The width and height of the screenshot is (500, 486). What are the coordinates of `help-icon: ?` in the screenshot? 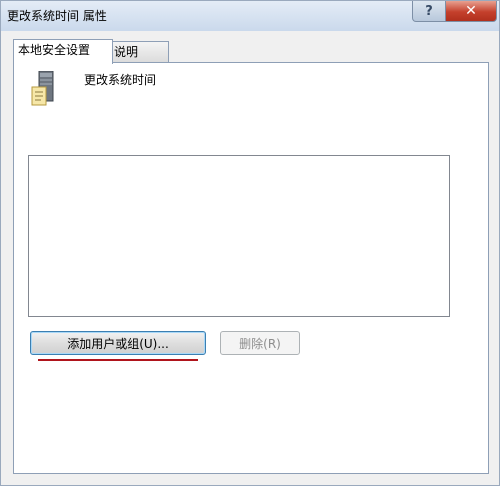 It's located at (429, 11).